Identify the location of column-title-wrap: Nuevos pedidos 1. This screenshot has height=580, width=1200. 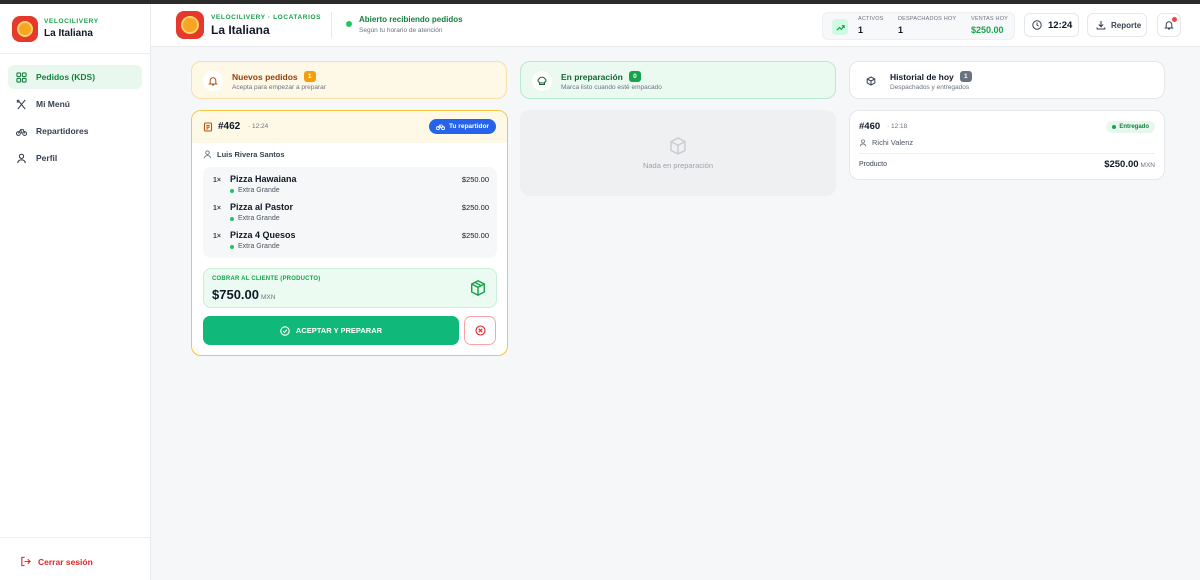
(274, 76).